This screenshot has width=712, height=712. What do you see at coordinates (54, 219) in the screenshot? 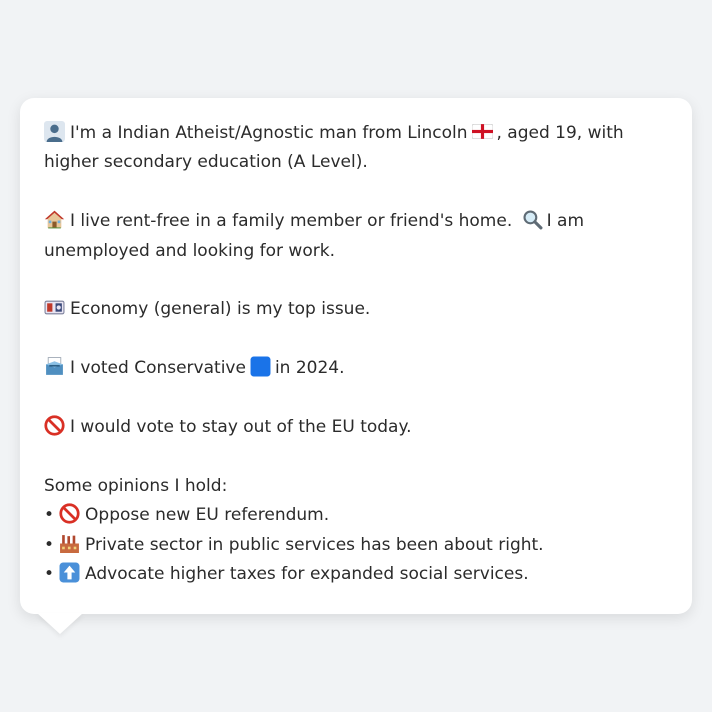
I see `house-icon` at bounding box center [54, 219].